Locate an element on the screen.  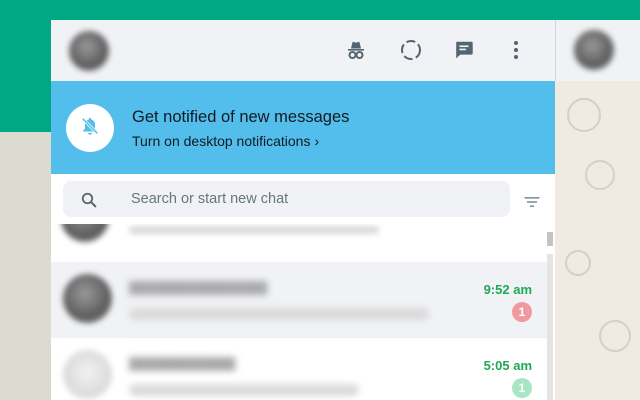
incognito-icon is located at coordinates (356, 50).